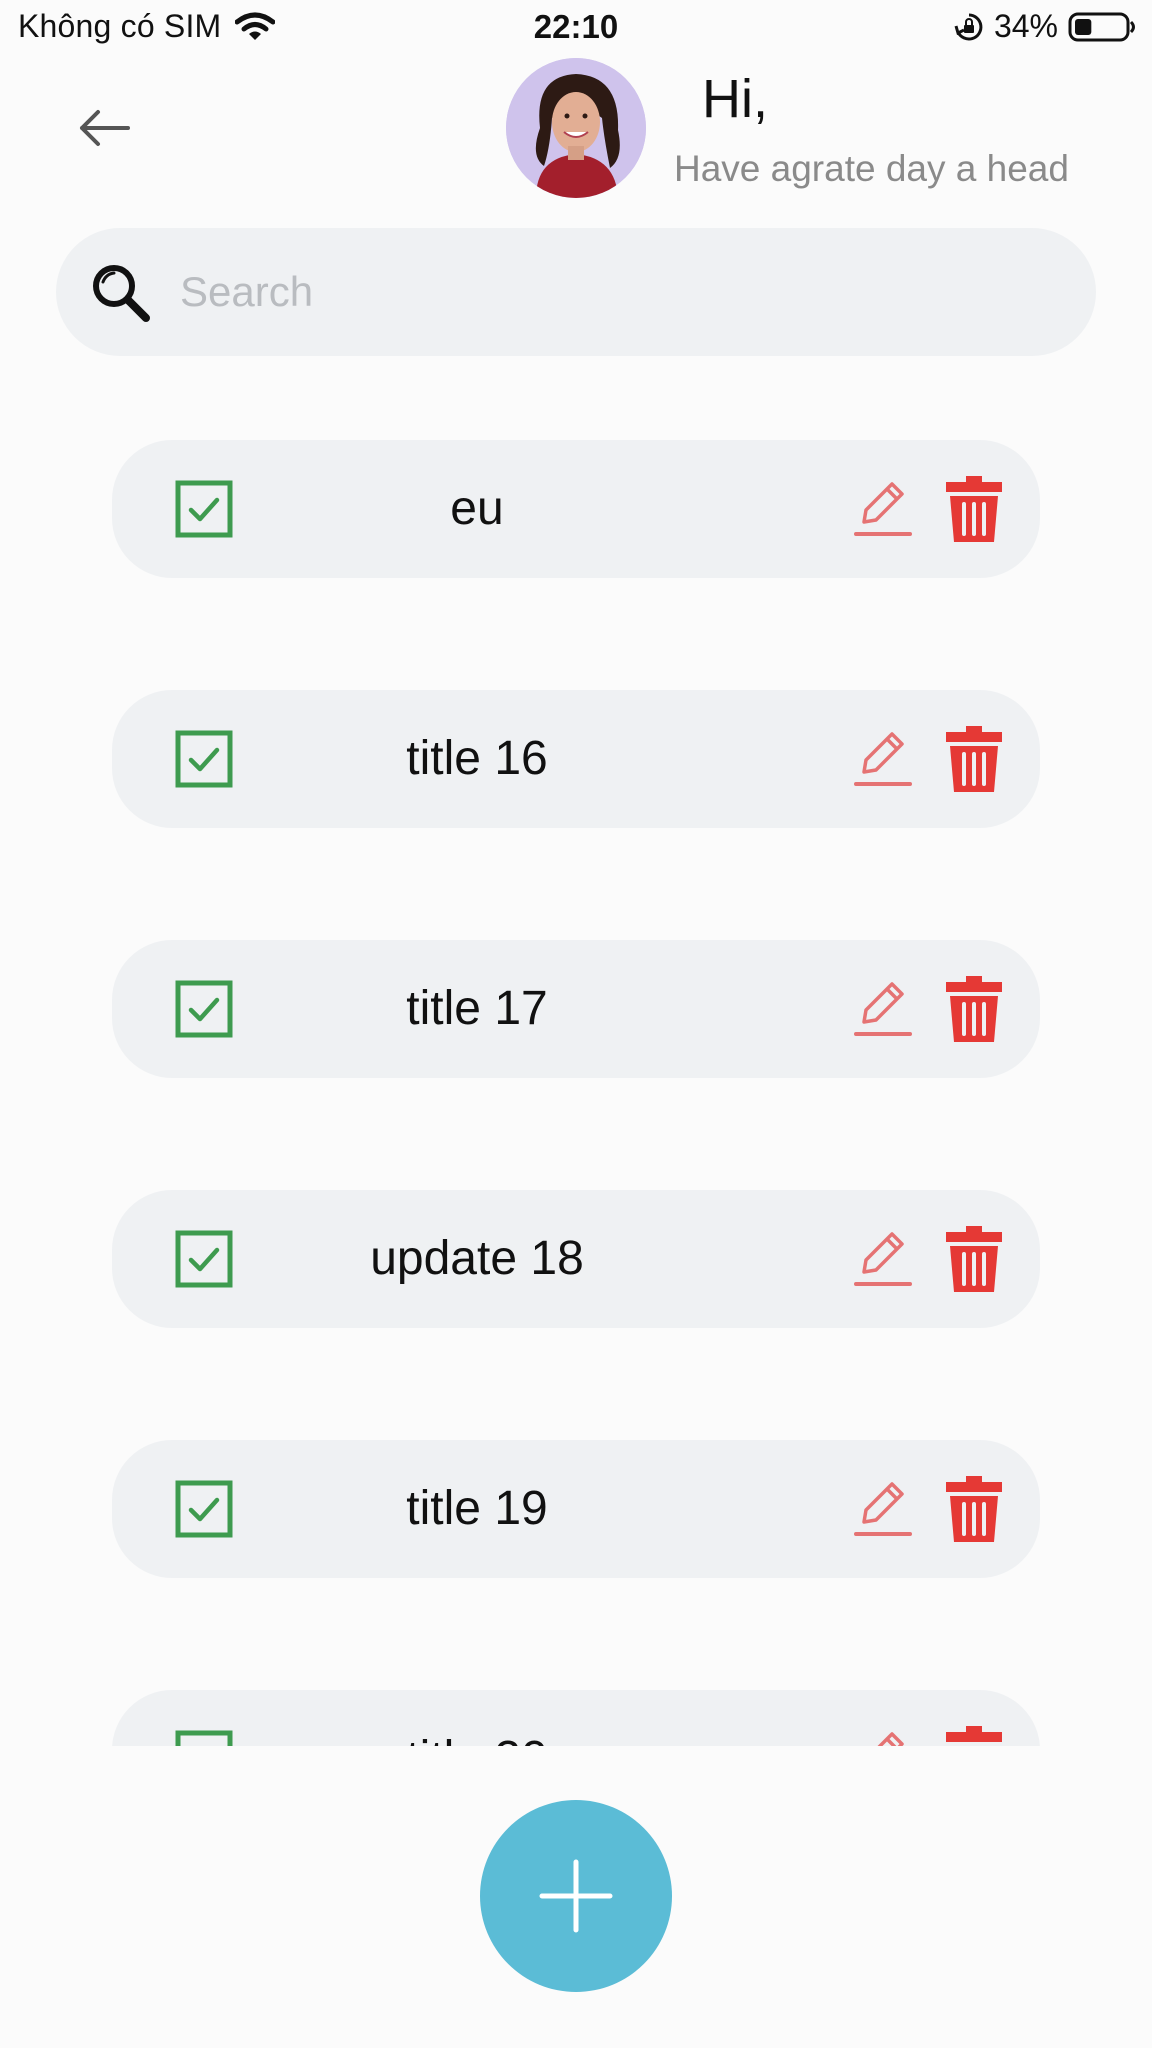 This screenshot has width=1152, height=2048. Describe the element at coordinates (576, 1009) in the screenshot. I see `todo-item: title 17` at that location.